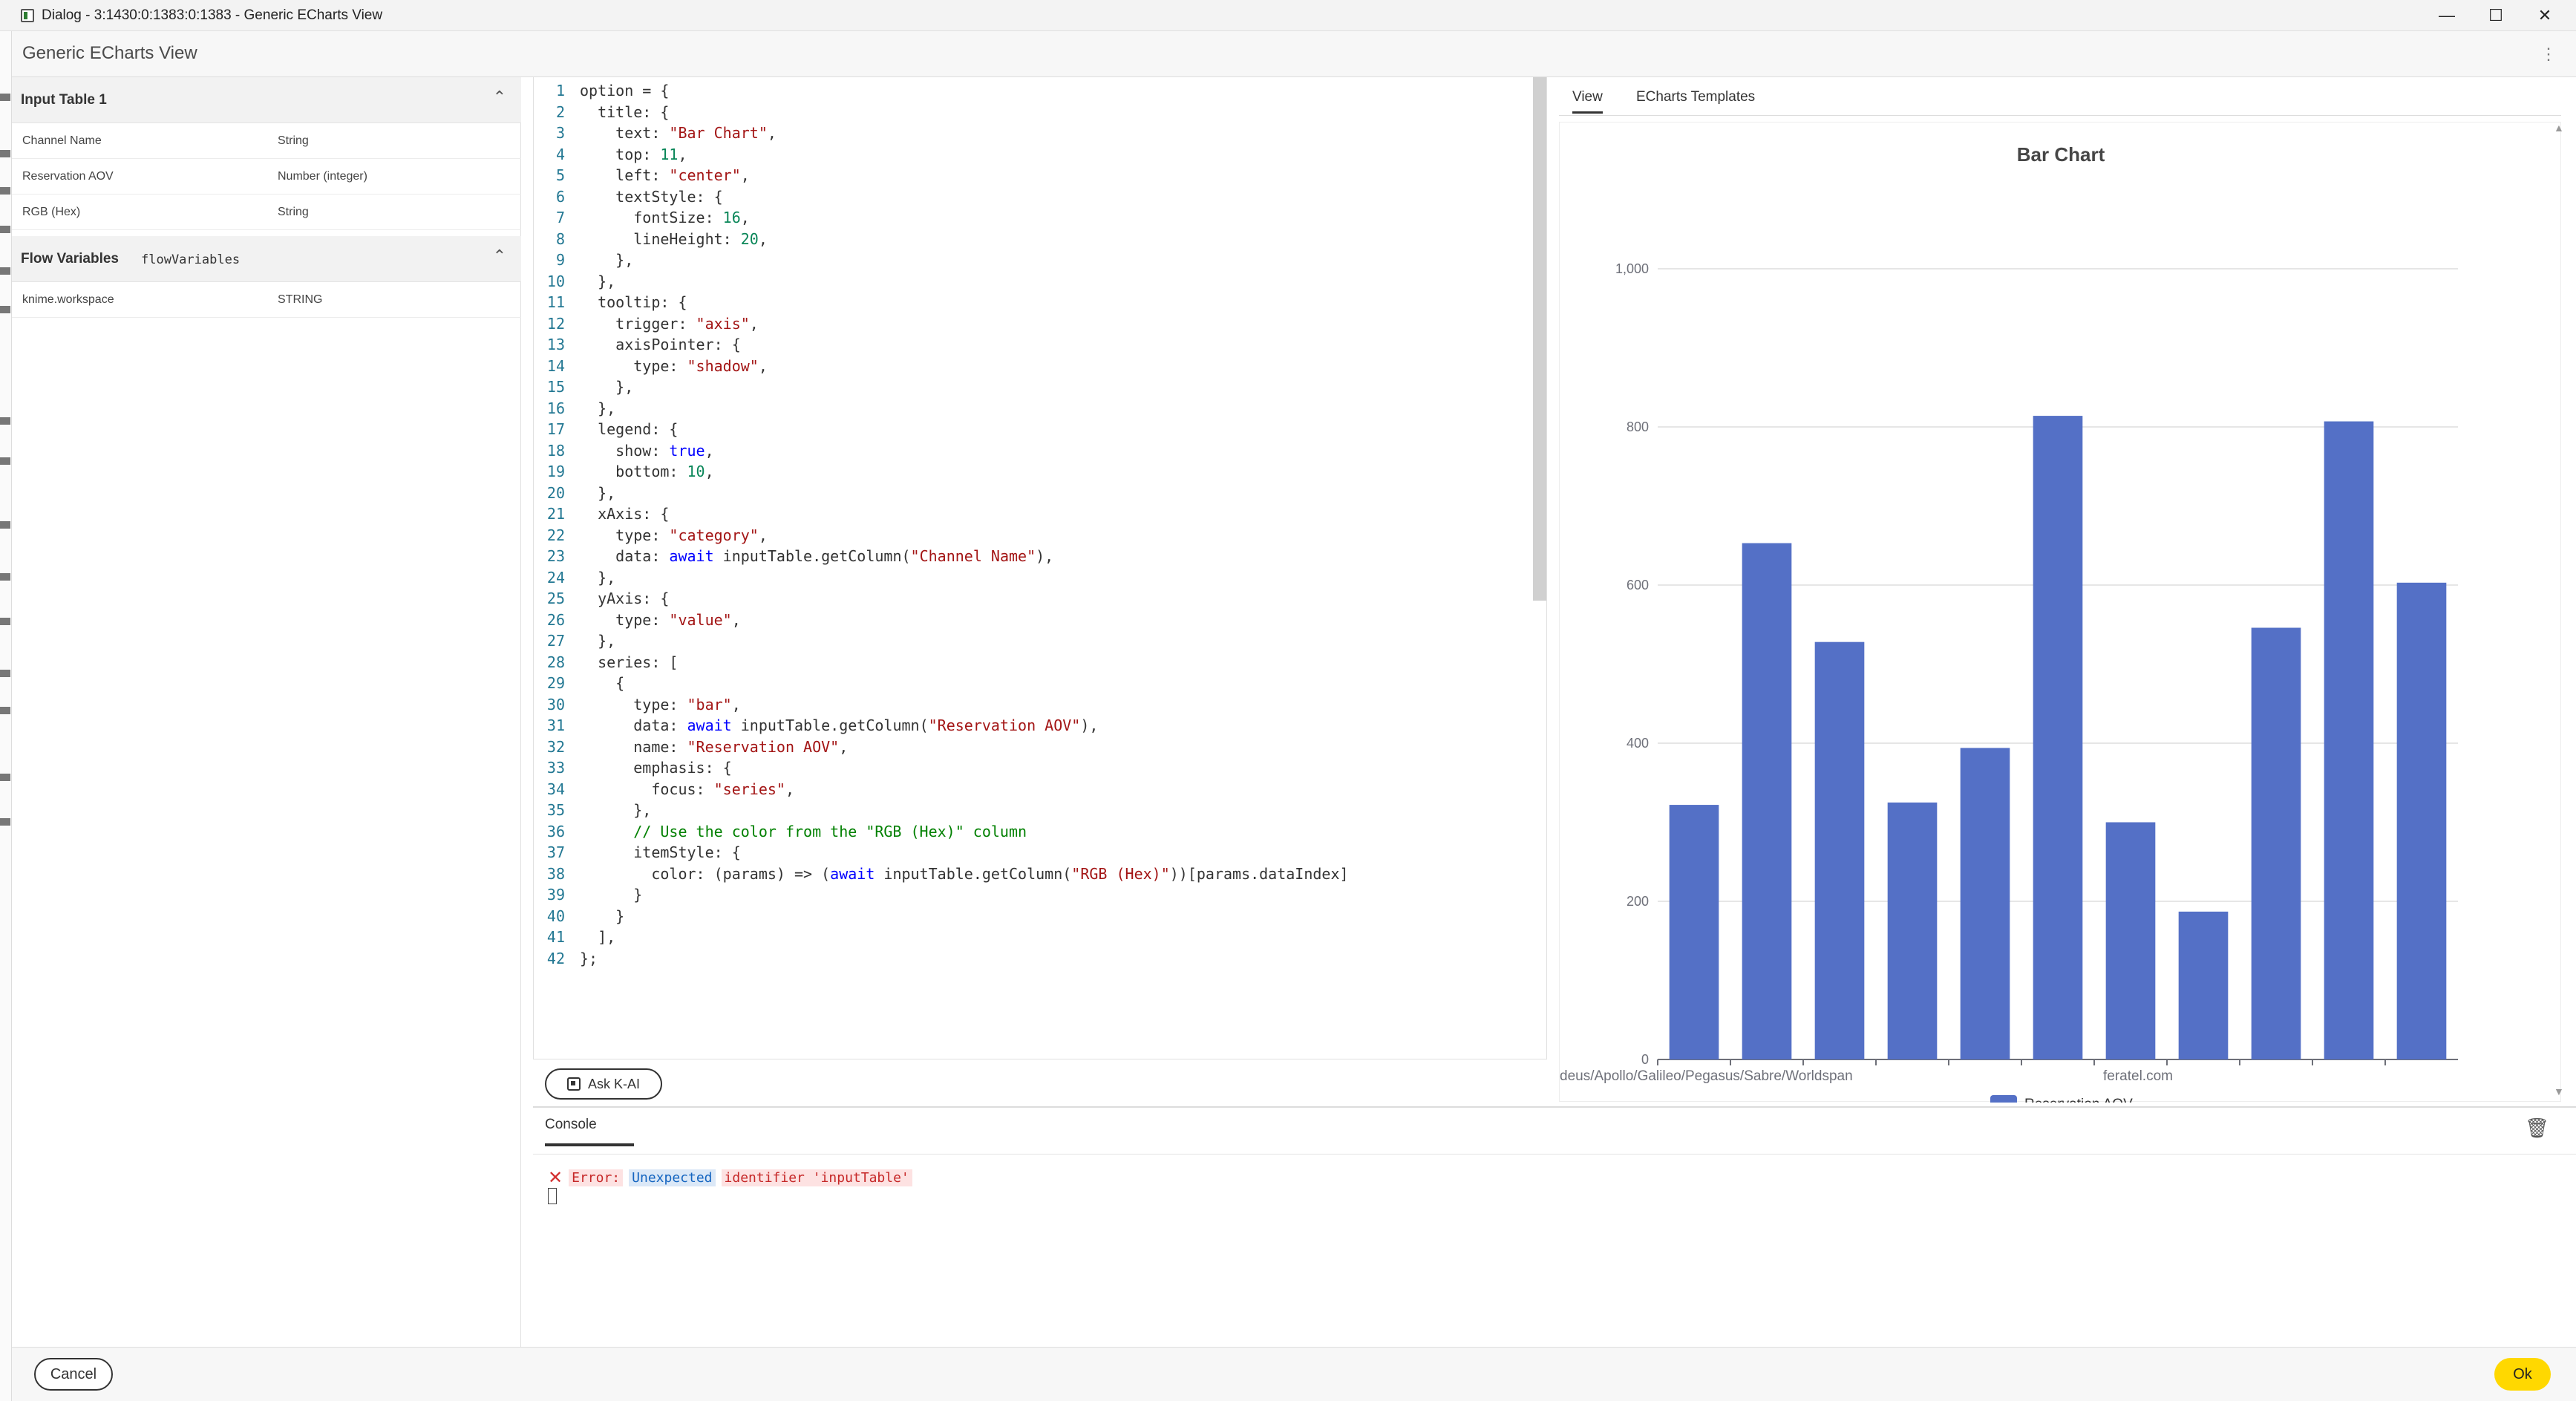  What do you see at coordinates (2496, 15) in the screenshot?
I see `maximize-icon: ☐` at bounding box center [2496, 15].